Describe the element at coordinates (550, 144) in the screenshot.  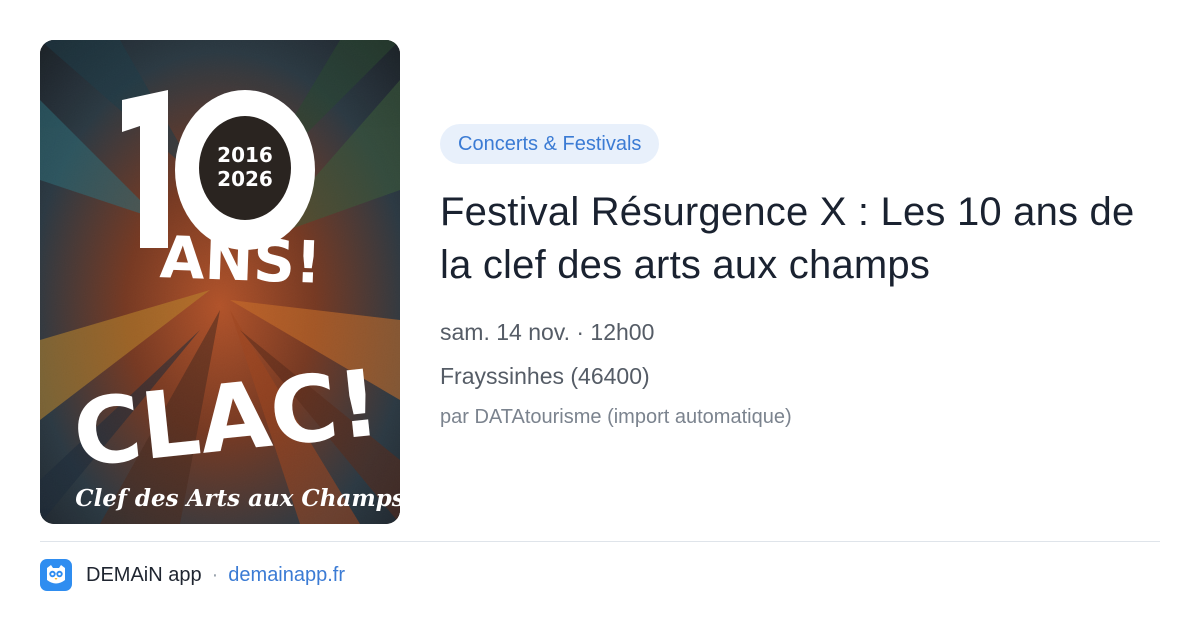
I see `category-badge: Concerts & Festivals` at that location.